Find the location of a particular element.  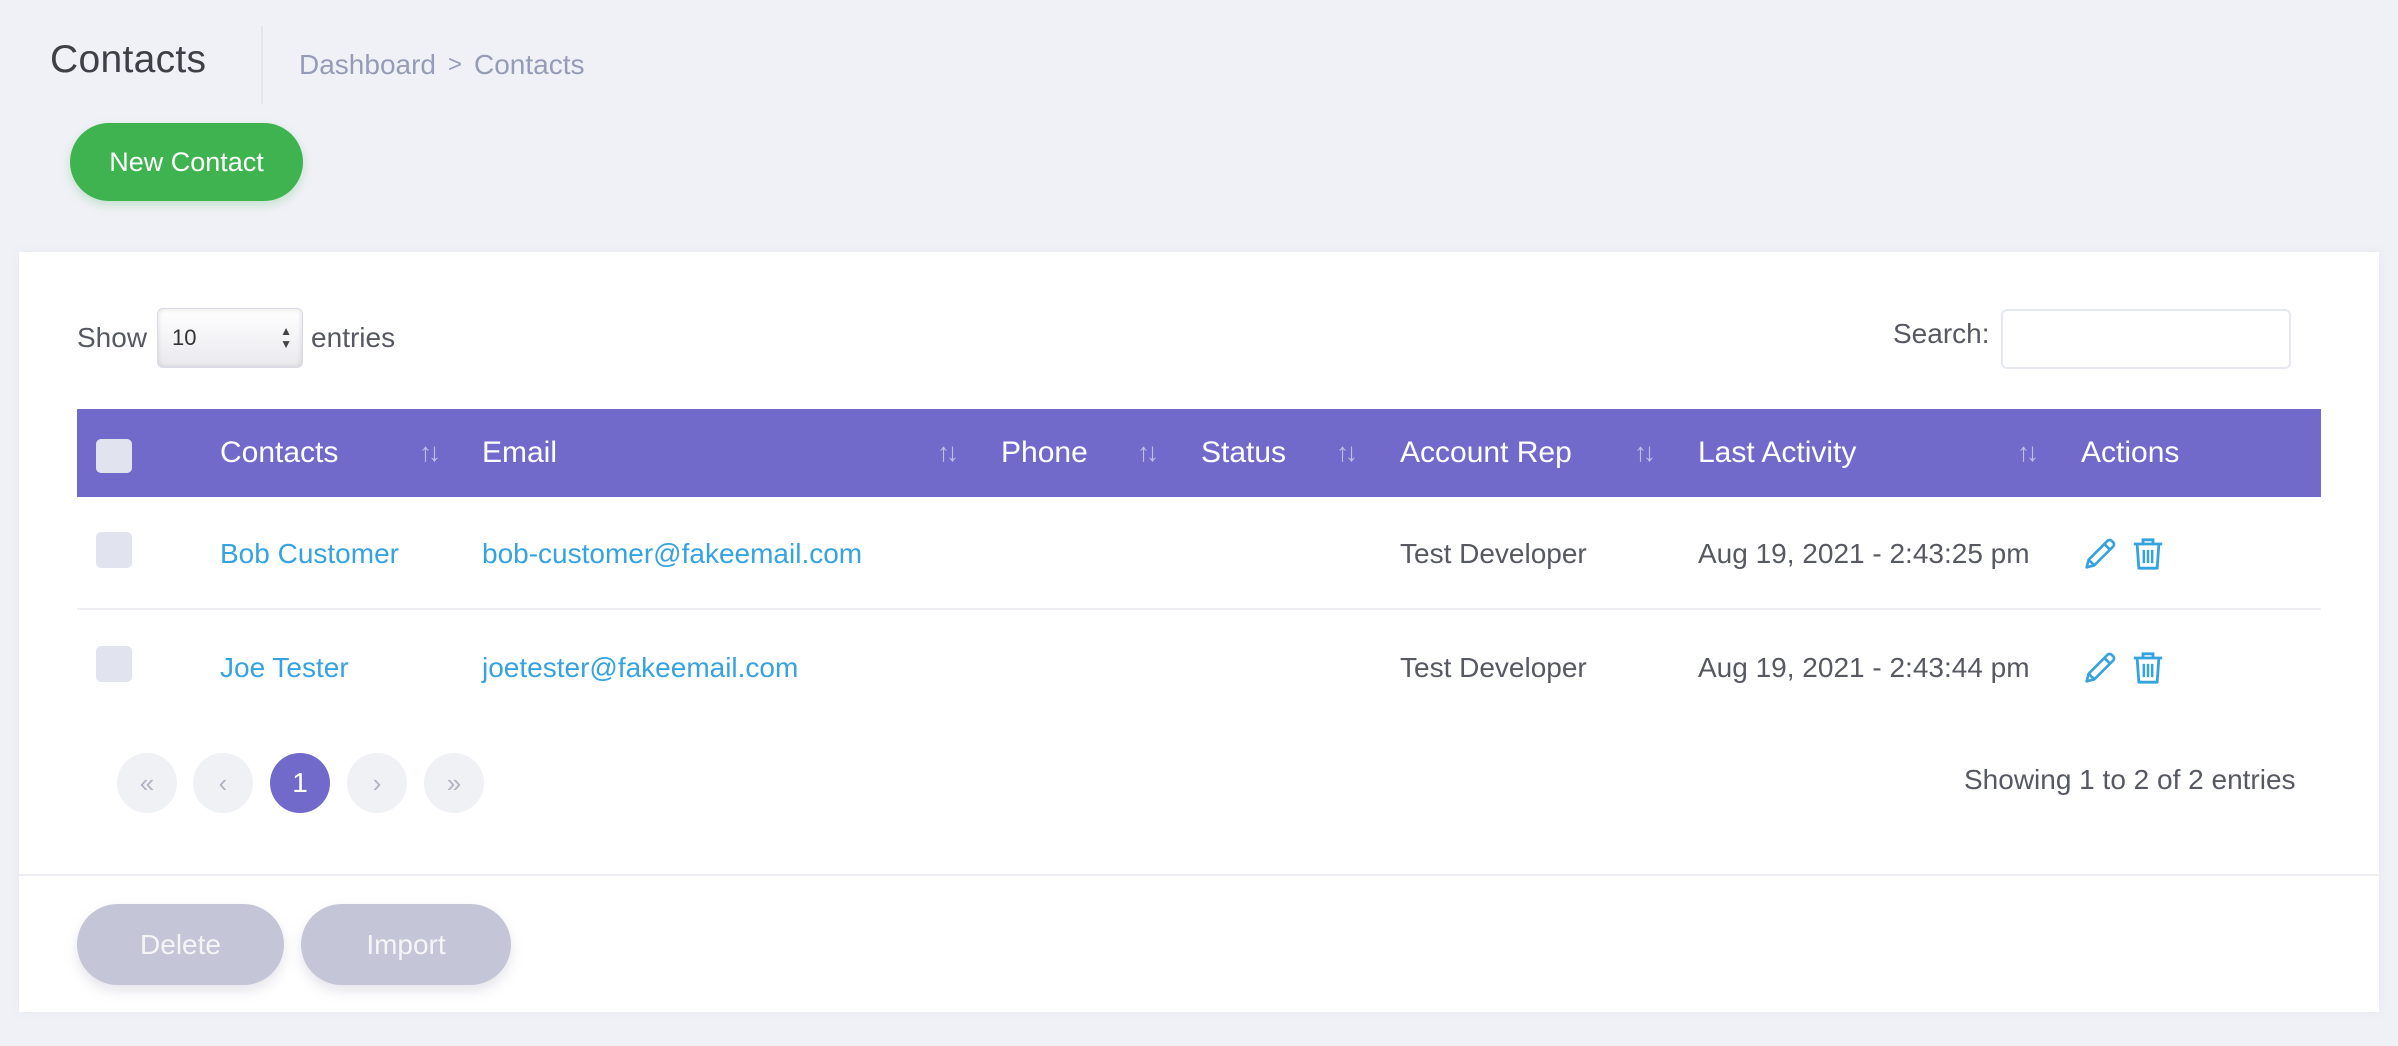

contact-name-link: Joe Tester is located at coordinates (284, 668).